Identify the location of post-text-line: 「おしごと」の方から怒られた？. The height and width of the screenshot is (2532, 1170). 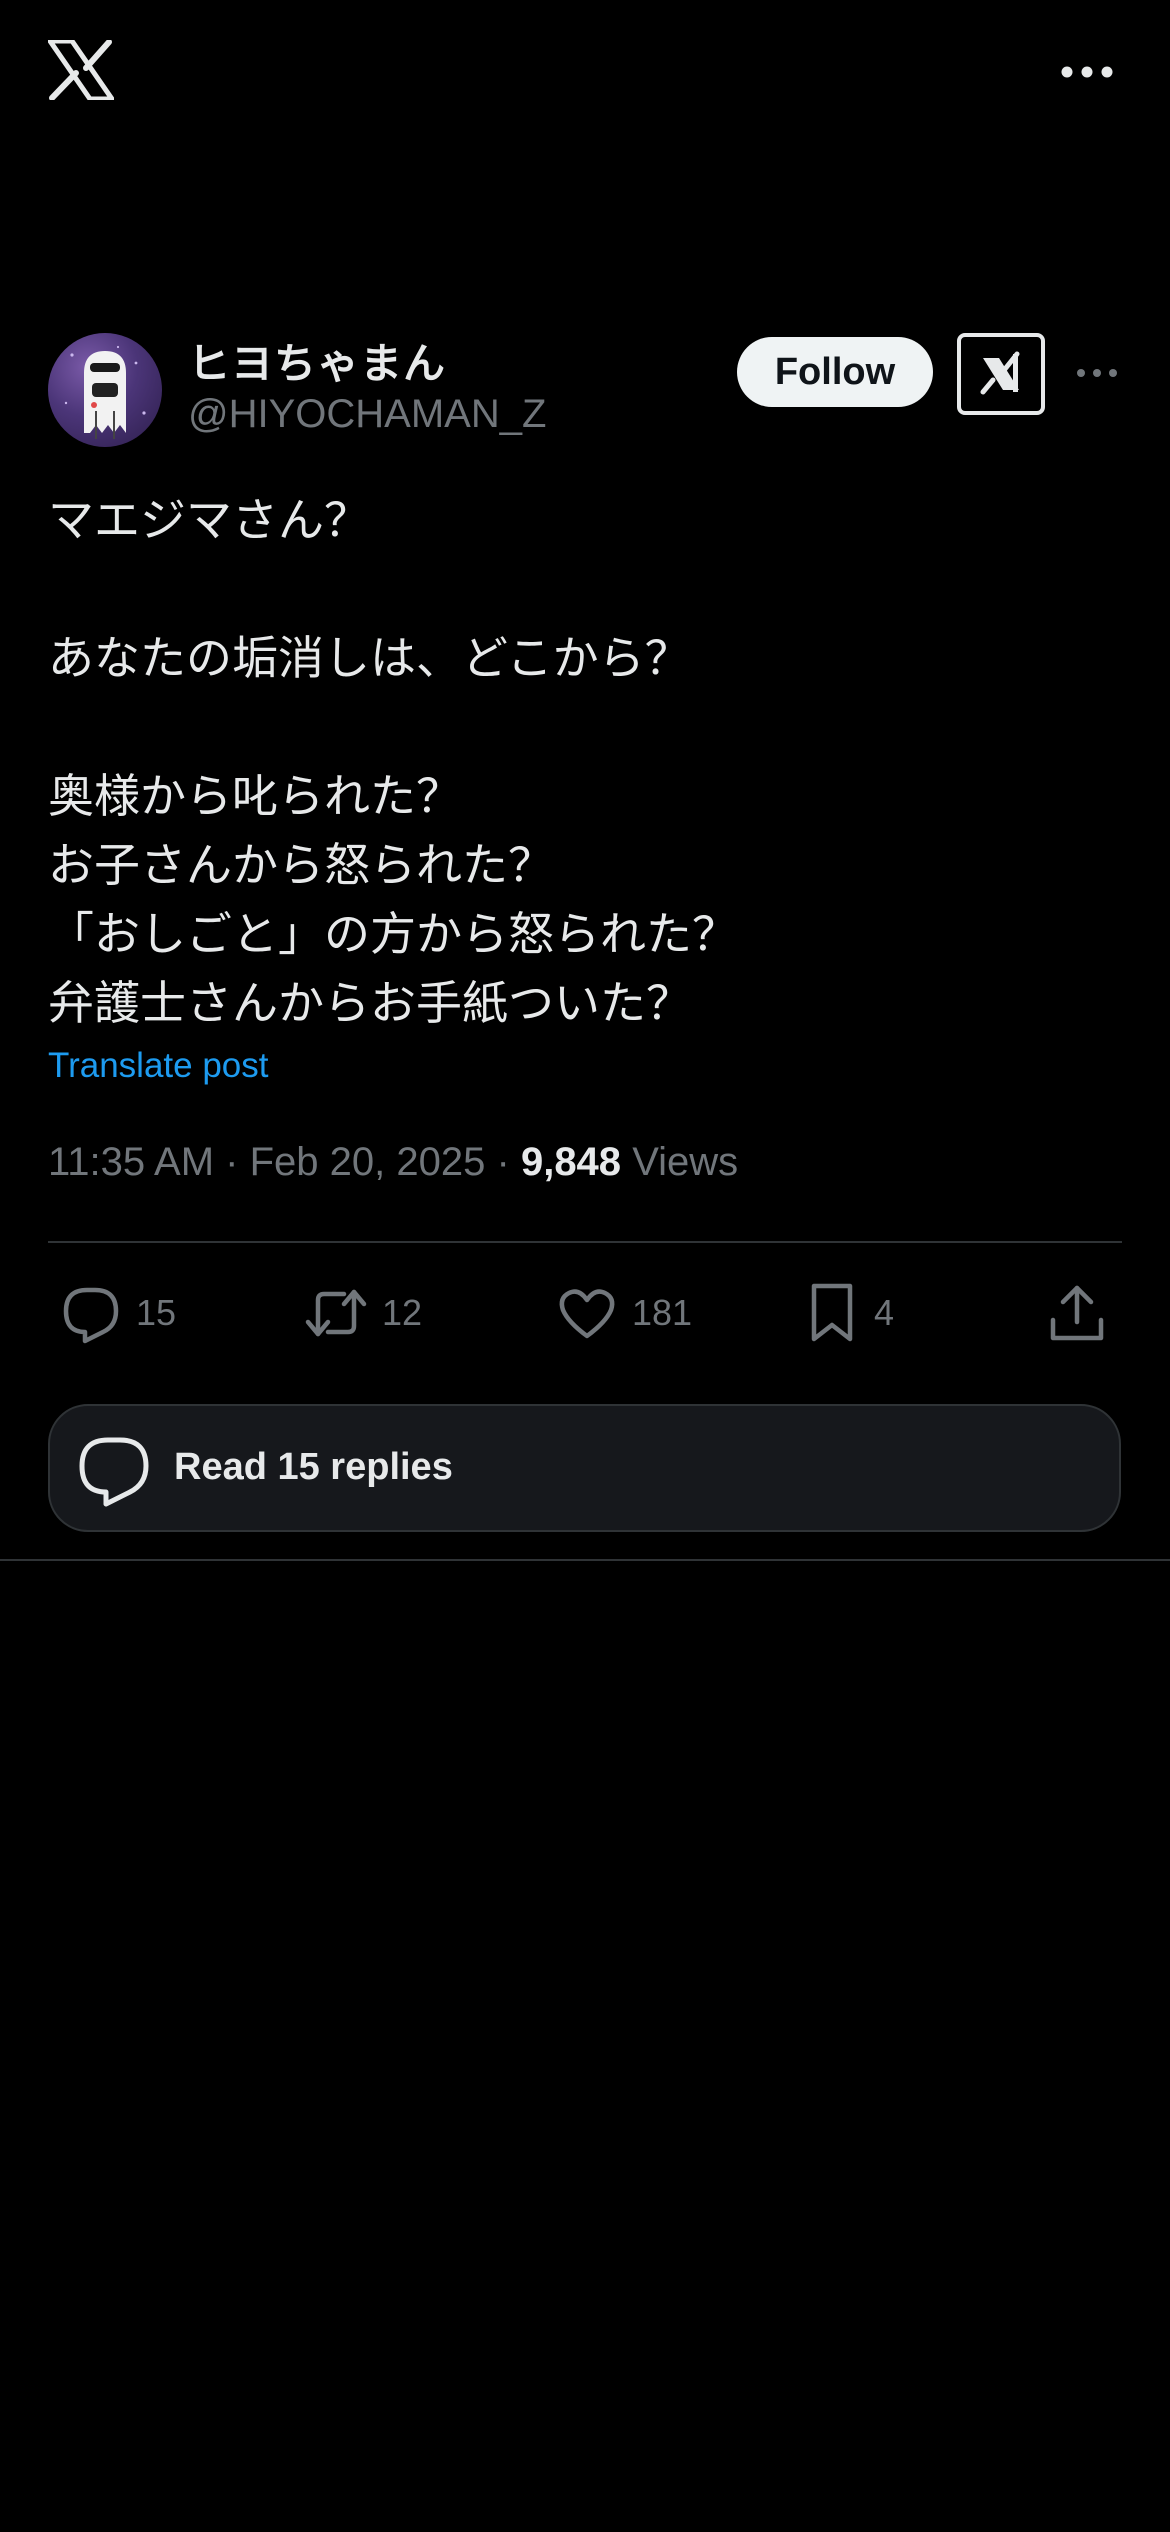
(393, 934).